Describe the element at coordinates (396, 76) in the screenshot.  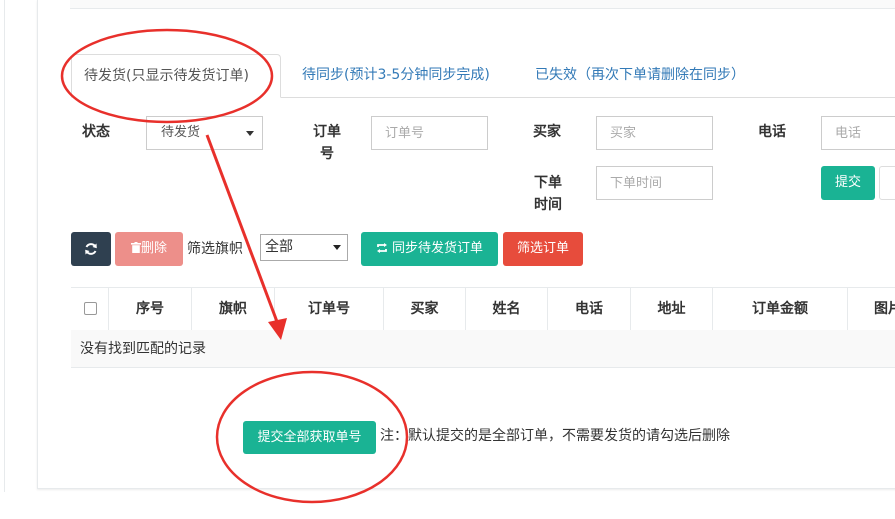
I see `tab-pending-sync: 待同步(预计3-5分钟同步完成)` at that location.